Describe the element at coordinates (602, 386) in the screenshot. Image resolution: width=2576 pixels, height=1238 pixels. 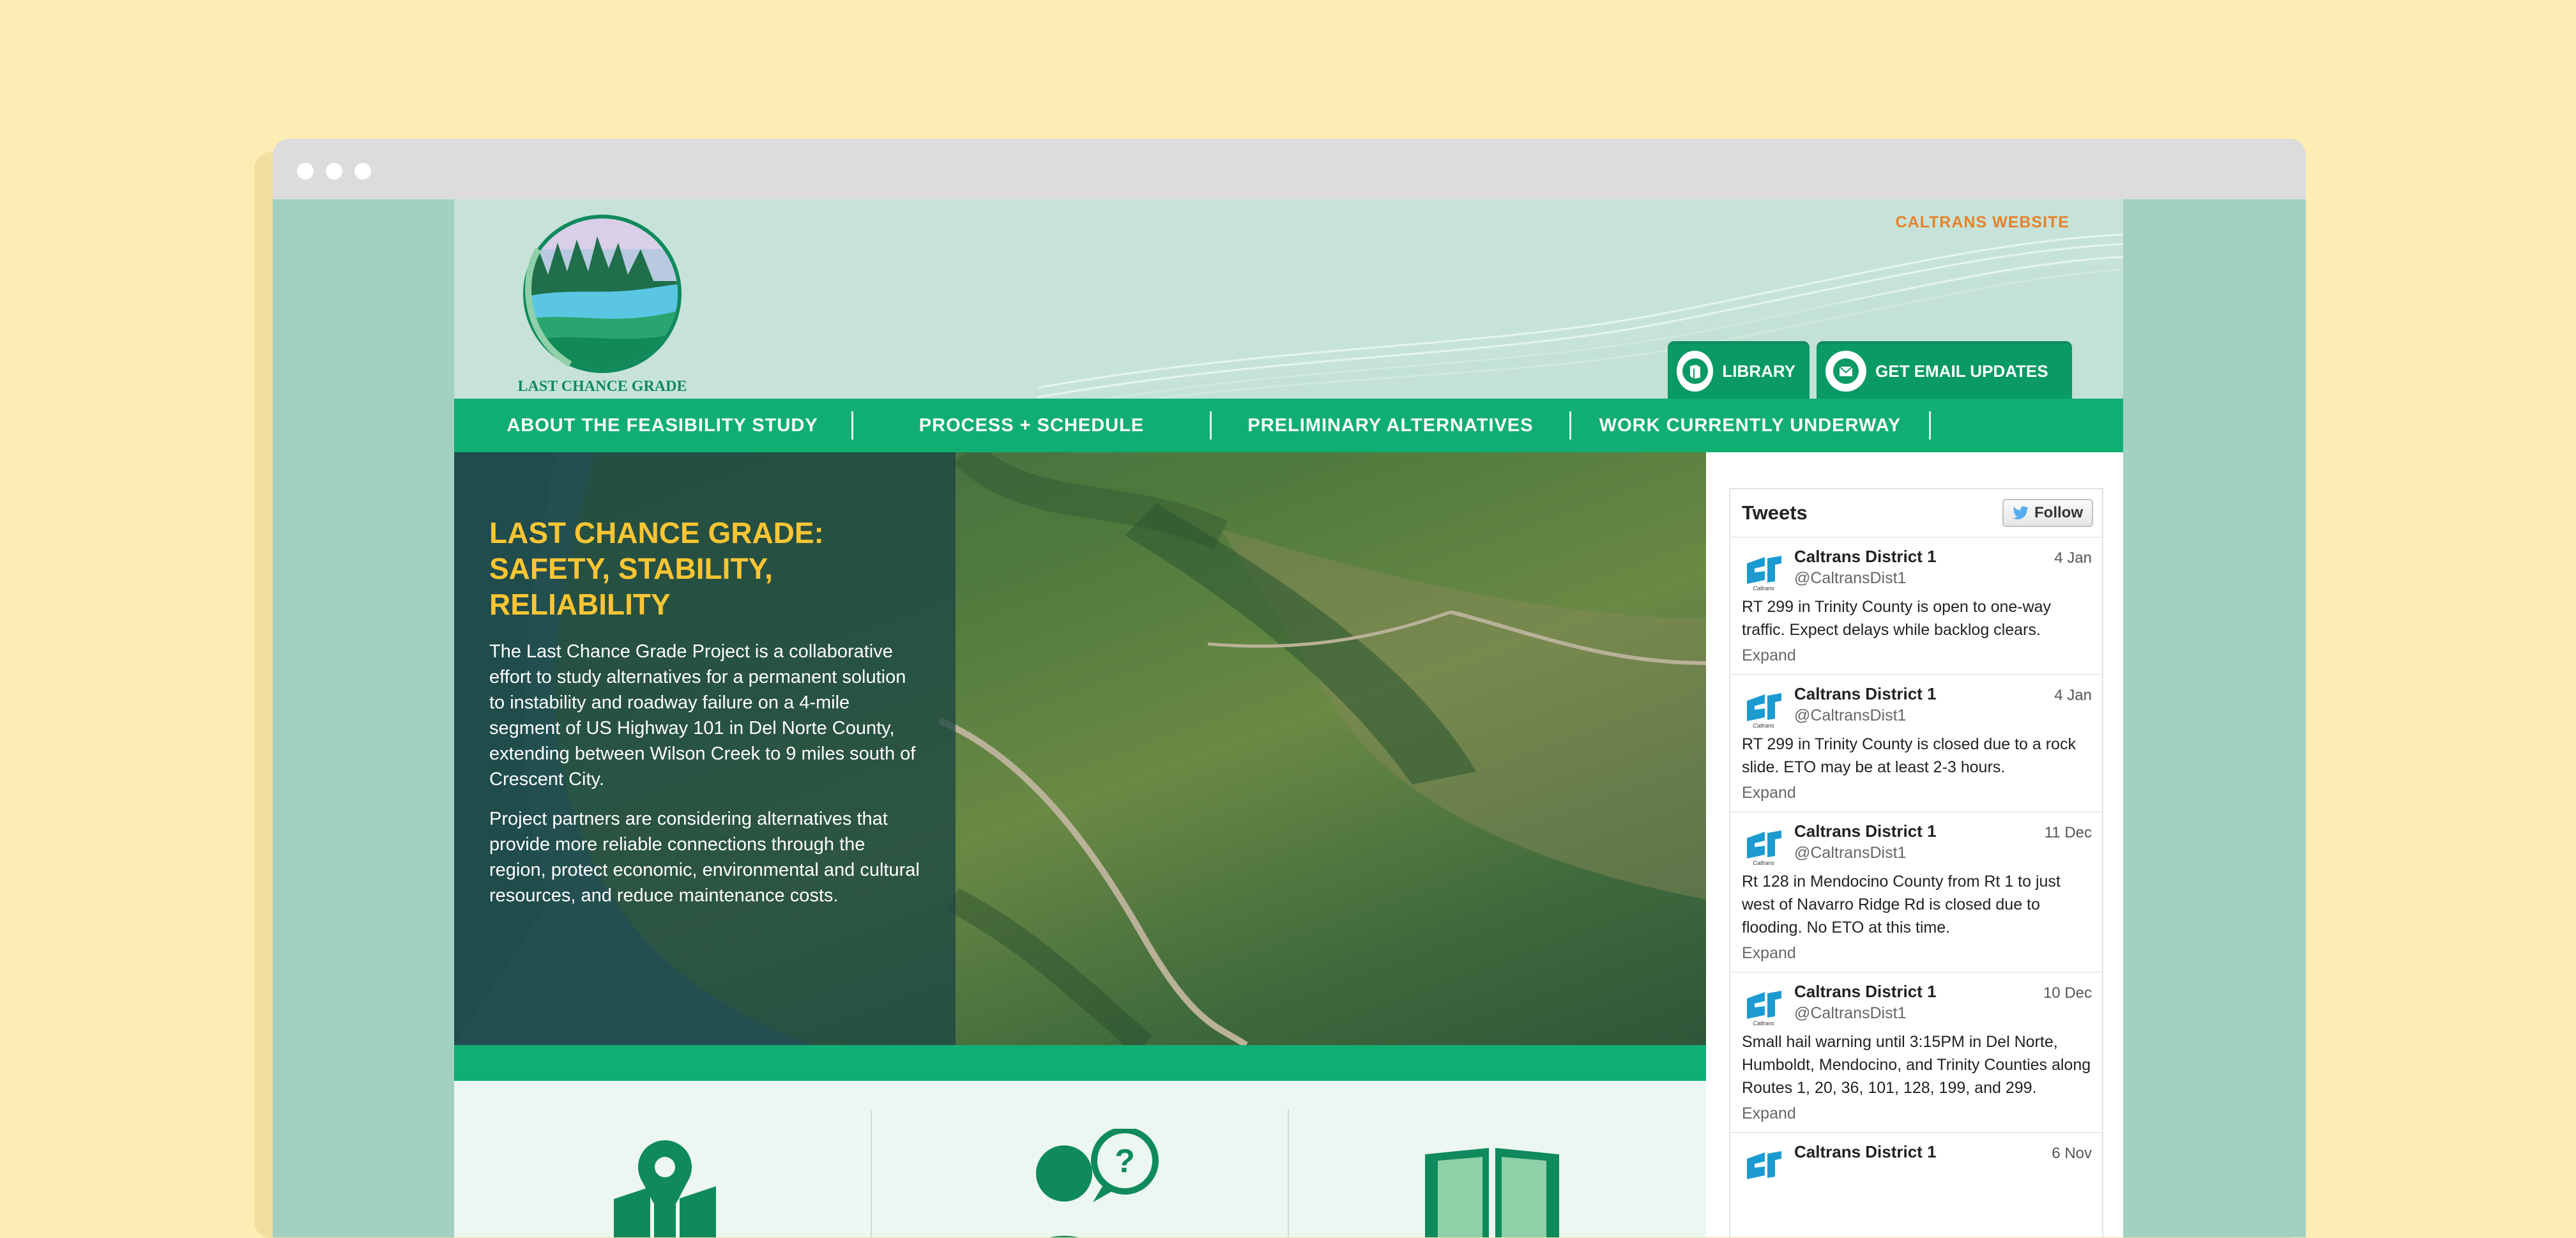
I see `logo-text: LAST CHANCE GRADE` at that location.